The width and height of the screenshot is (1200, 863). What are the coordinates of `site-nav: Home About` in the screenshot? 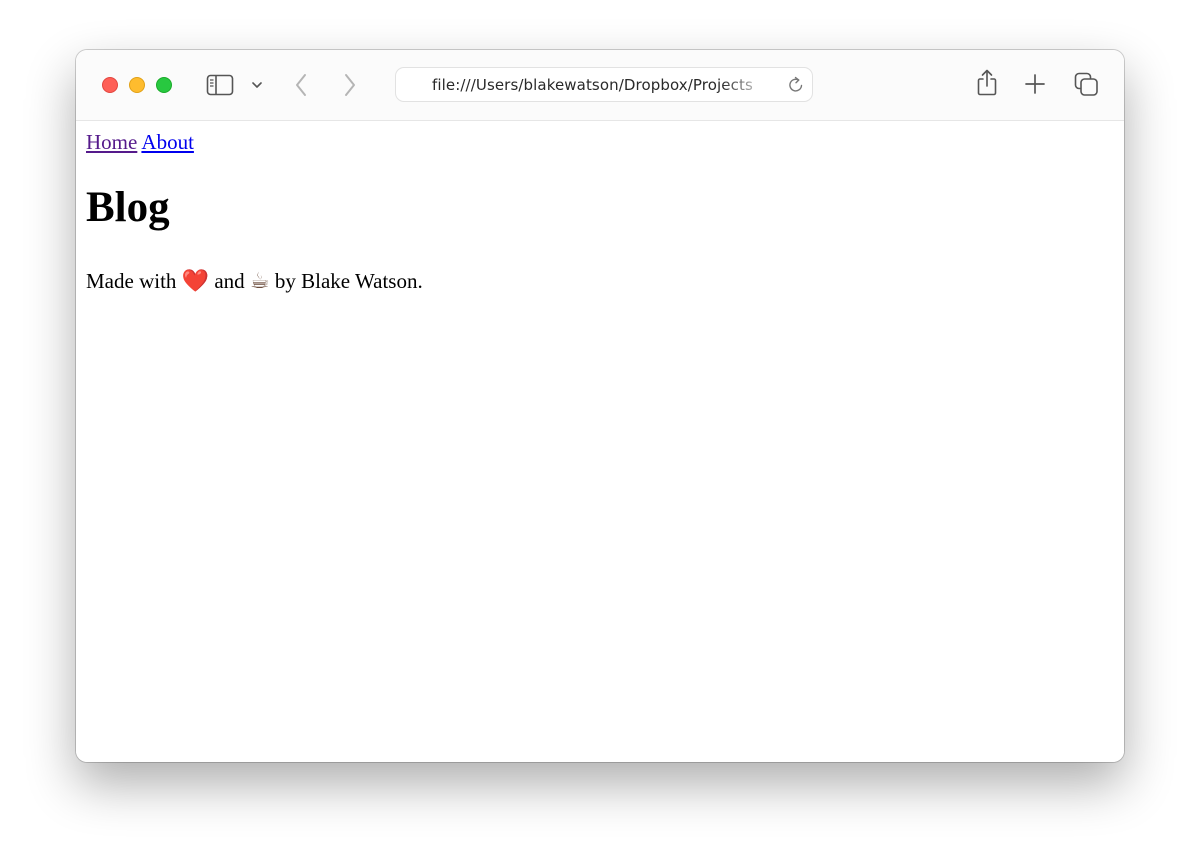 It's located at (140, 142).